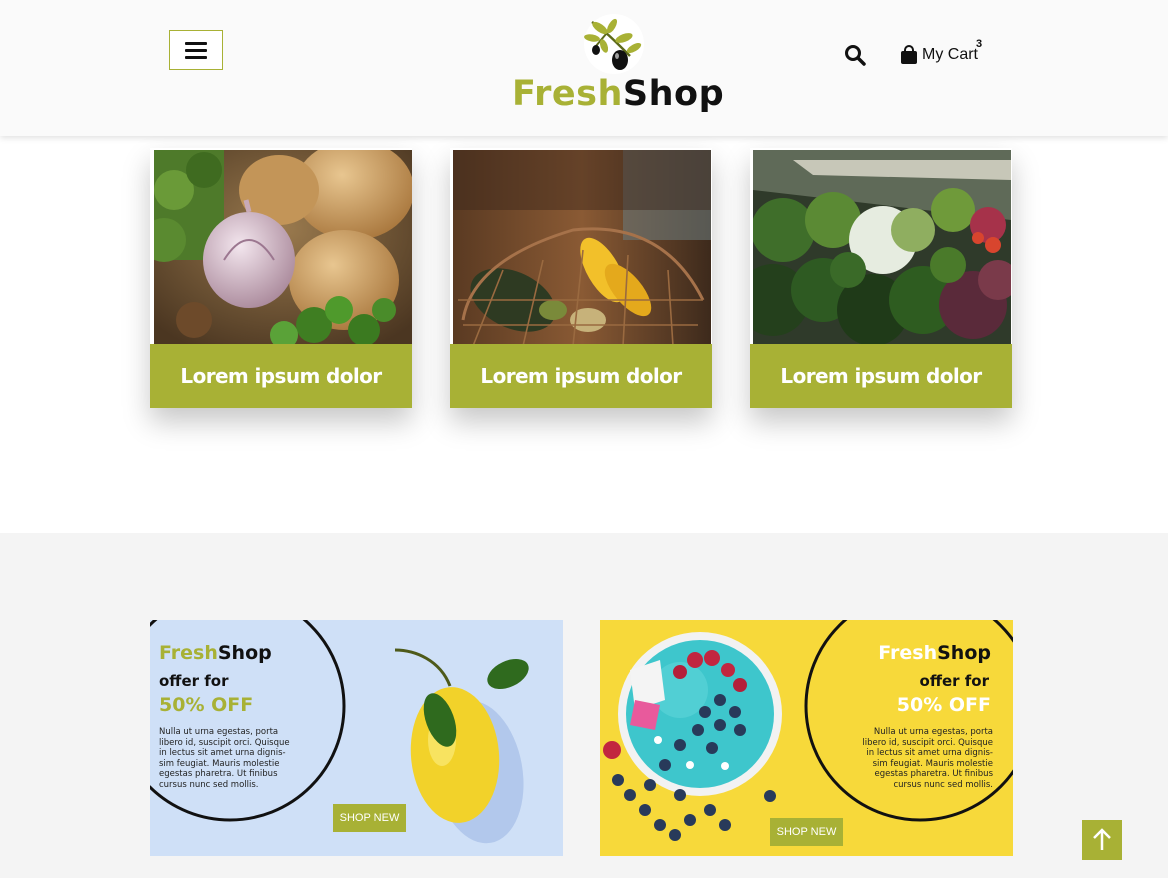  I want to click on olive-branch-logo-icon, so click(614, 44).